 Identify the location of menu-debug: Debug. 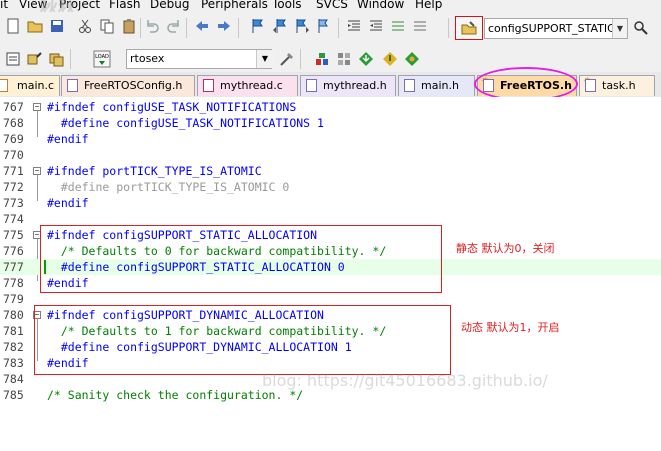
(169, 5).